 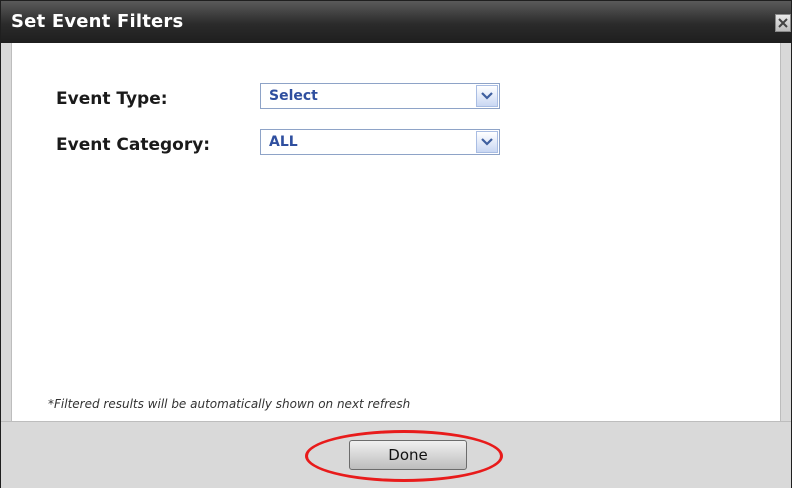 I want to click on event-type-select: Select, so click(x=380, y=96).